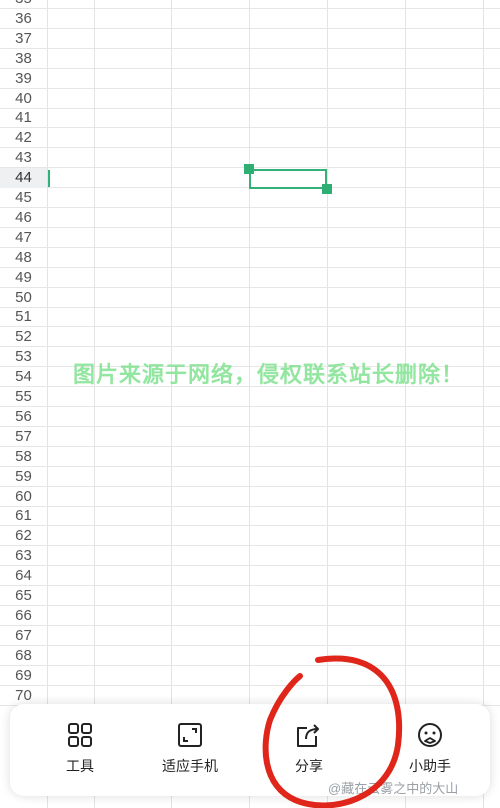 The width and height of the screenshot is (500, 808). What do you see at coordinates (250, 238) in the screenshot?
I see `sheet-row: 47` at bounding box center [250, 238].